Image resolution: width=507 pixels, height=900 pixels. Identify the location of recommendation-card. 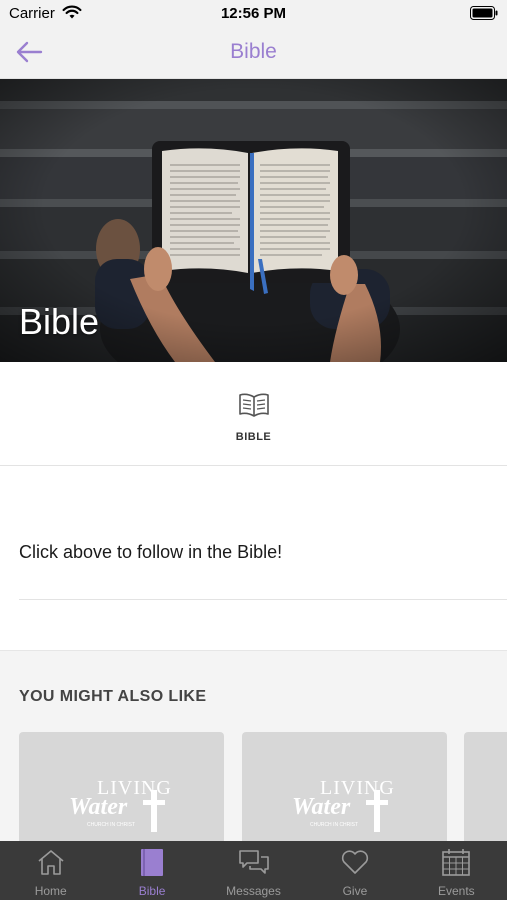
(485, 786).